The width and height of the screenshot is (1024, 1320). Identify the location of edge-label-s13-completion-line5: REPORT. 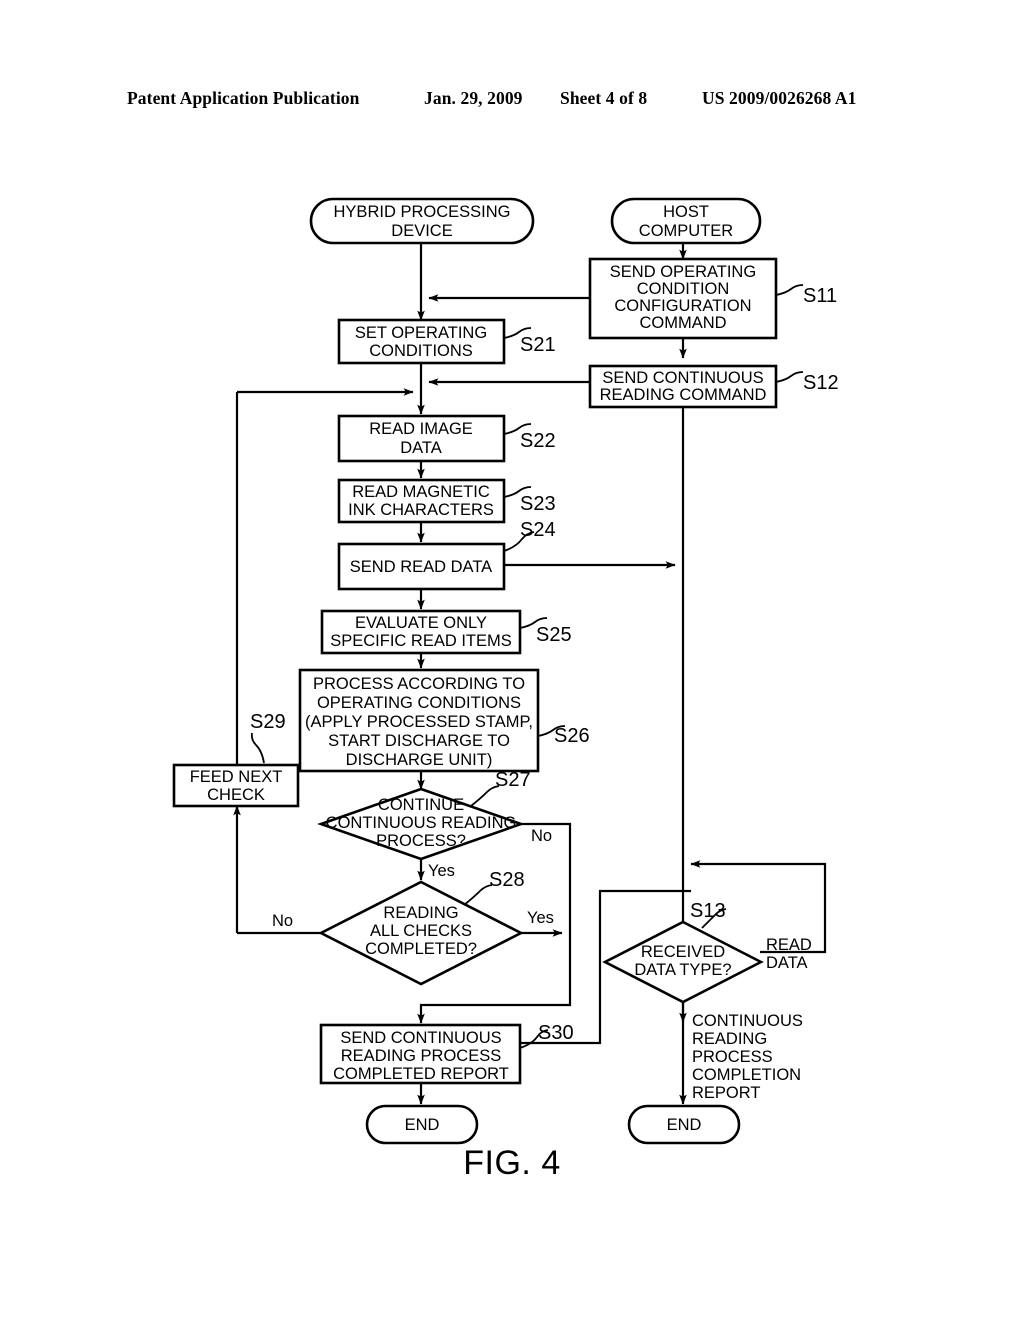
(726, 1093).